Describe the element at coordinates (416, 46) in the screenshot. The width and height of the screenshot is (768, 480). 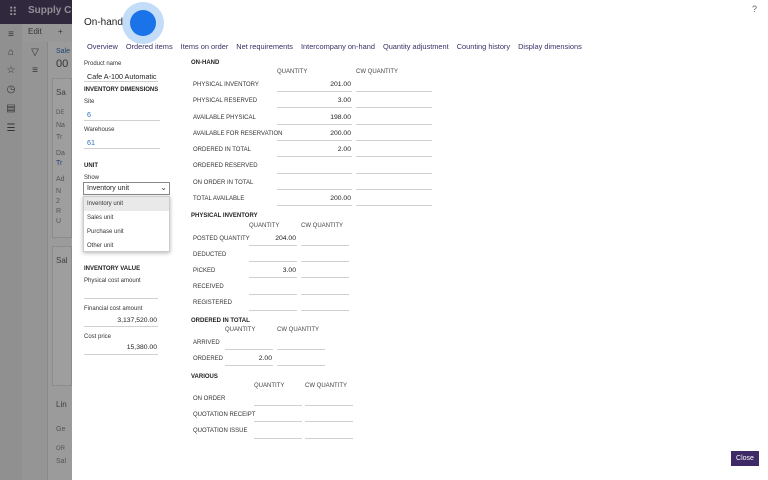
I see `tab-quantity-adjustment: Quantity adjustment` at that location.